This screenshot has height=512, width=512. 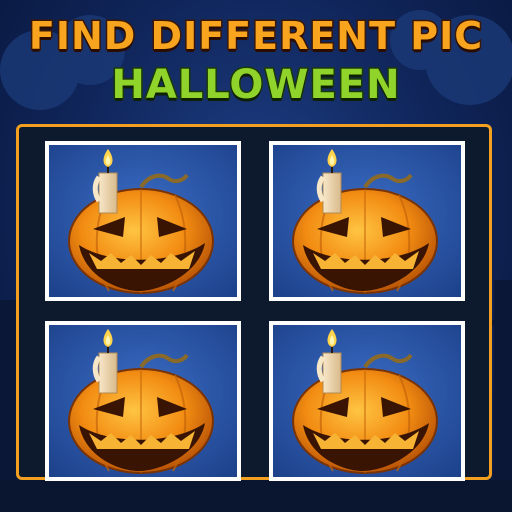 What do you see at coordinates (255, 85) in the screenshot?
I see `title-line-2: HALLOWEEN` at bounding box center [255, 85].